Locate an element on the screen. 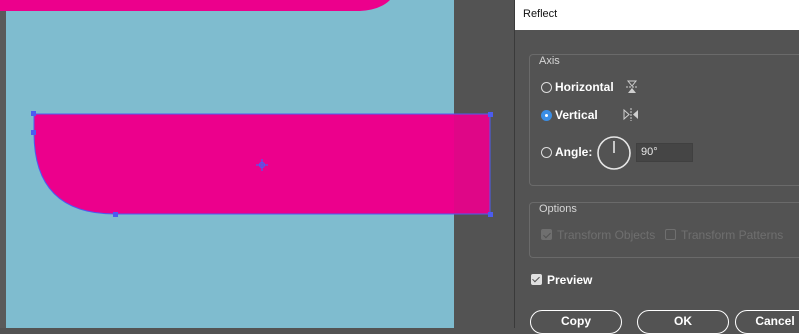 The image size is (799, 334). reflect-horizontal-icon is located at coordinates (632, 86).